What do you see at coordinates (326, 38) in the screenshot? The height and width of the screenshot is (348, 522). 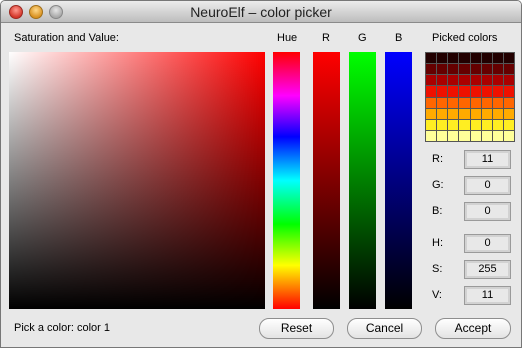 I see `r-label: R` at bounding box center [326, 38].